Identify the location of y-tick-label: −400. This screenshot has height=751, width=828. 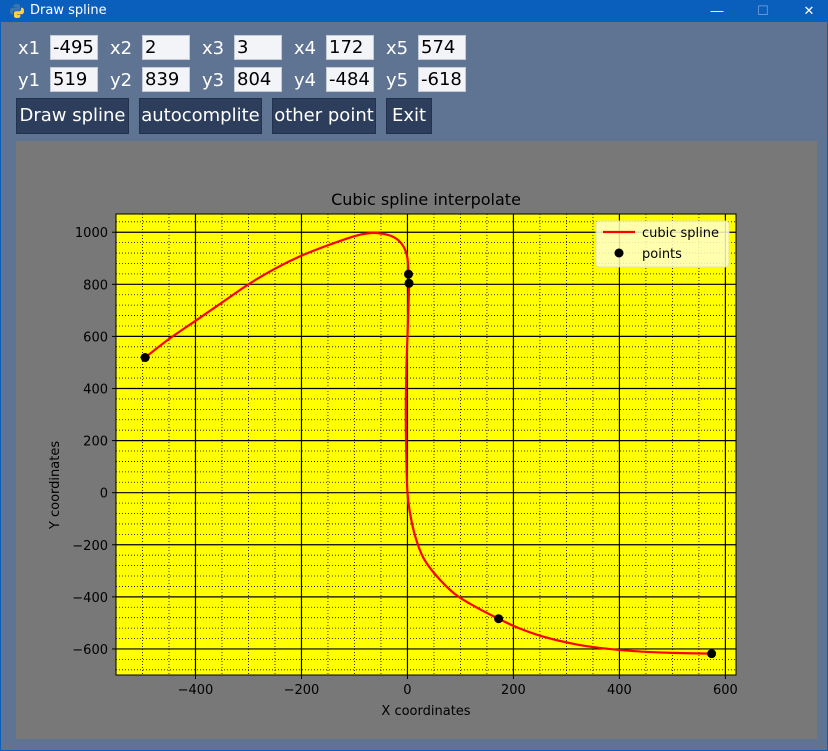
(90, 598).